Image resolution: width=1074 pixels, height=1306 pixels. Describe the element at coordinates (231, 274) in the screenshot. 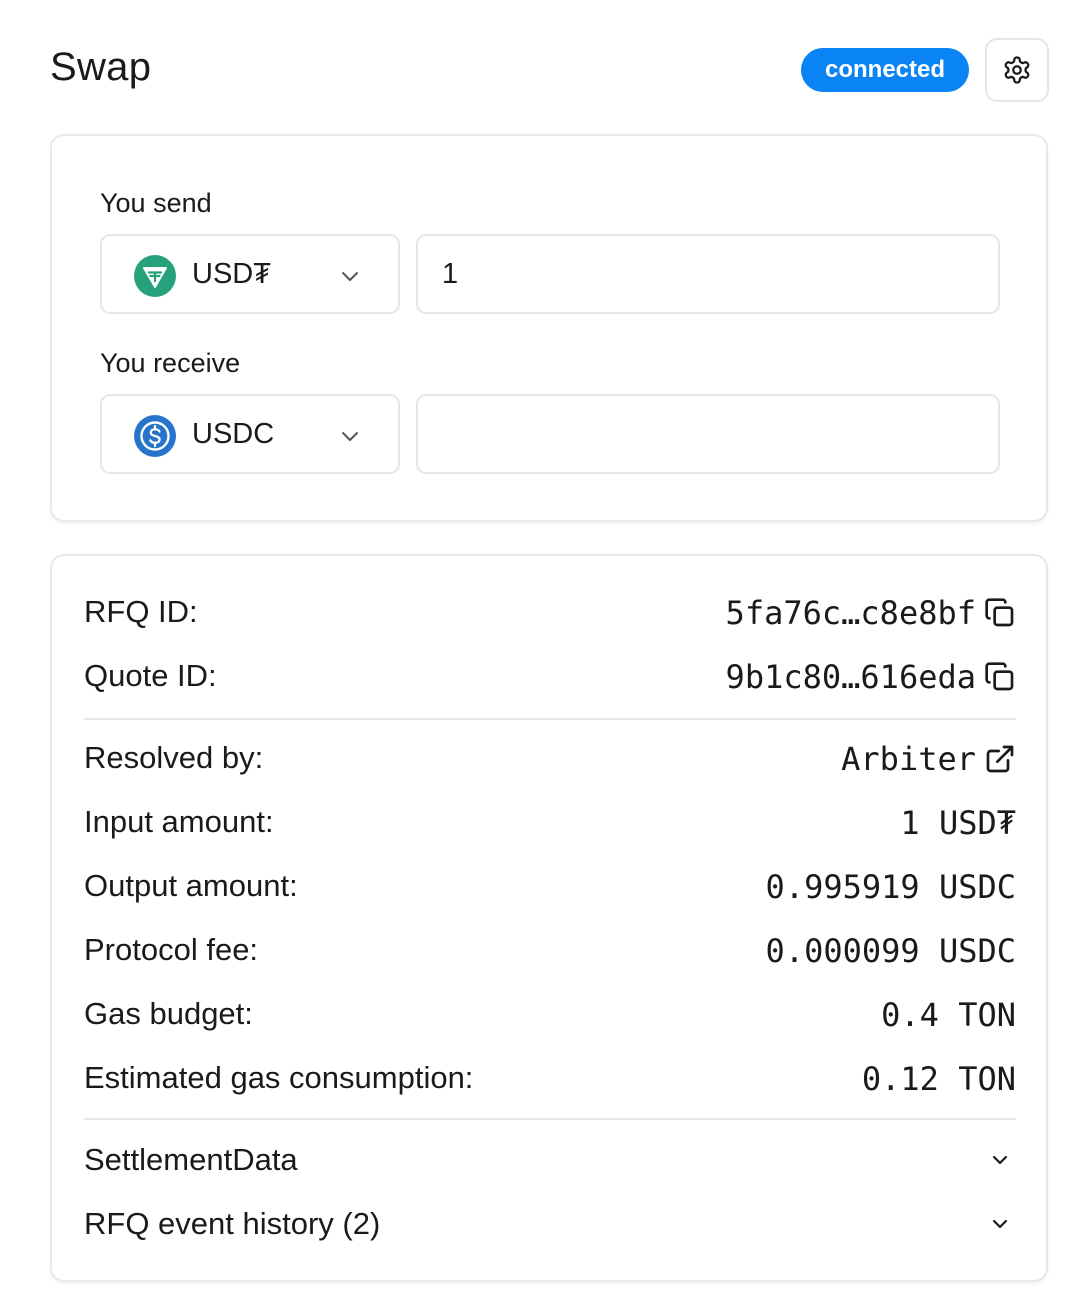

I see `send-token-name: USD₮` at that location.